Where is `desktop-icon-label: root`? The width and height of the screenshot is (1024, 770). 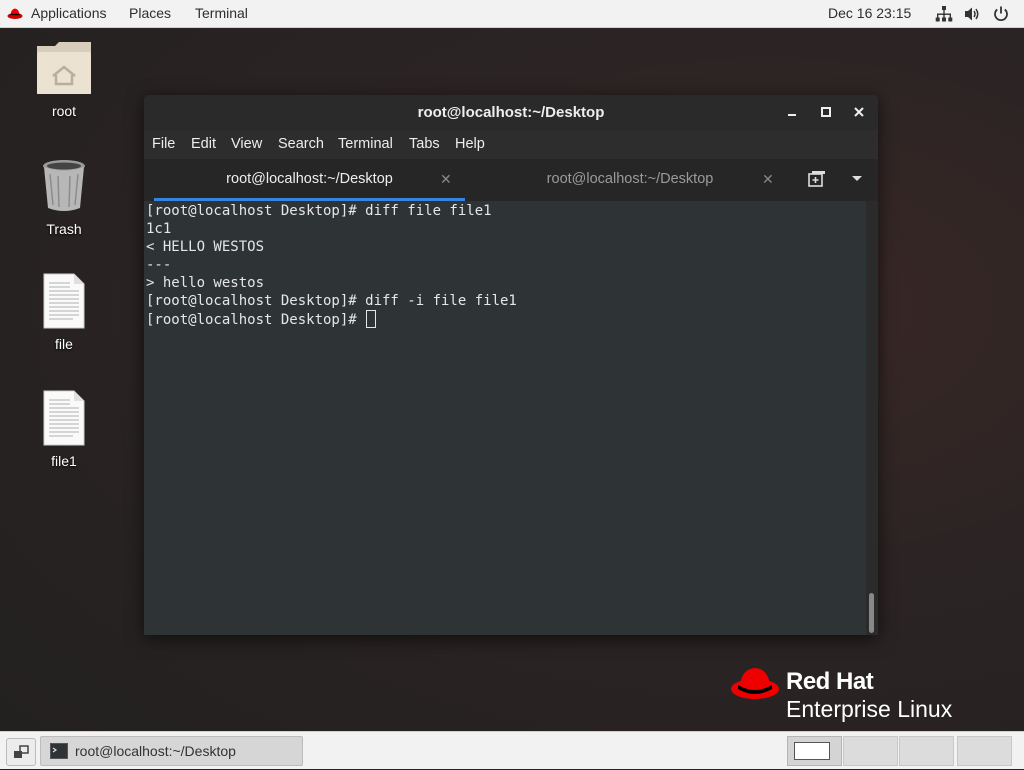 desktop-icon-label: root is located at coordinates (64, 111).